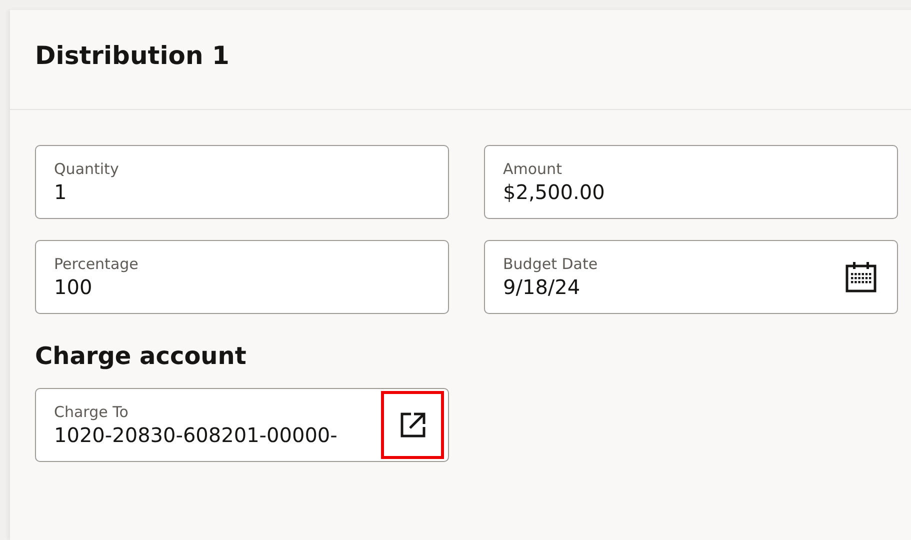  What do you see at coordinates (141, 356) in the screenshot?
I see `section-title: Charge account` at bounding box center [141, 356].